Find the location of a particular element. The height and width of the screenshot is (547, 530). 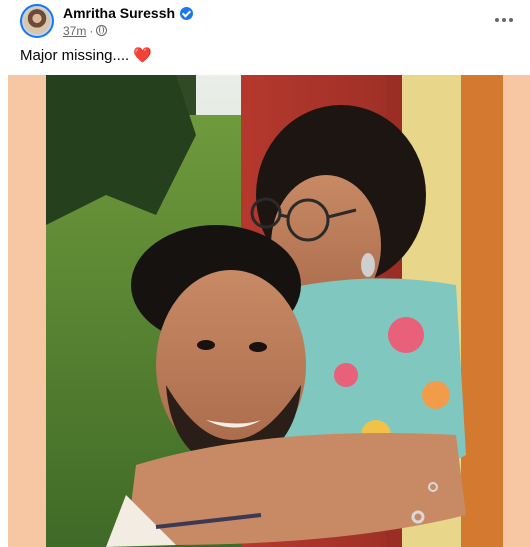

author-name: Amritha Suressh is located at coordinates (119, 13).